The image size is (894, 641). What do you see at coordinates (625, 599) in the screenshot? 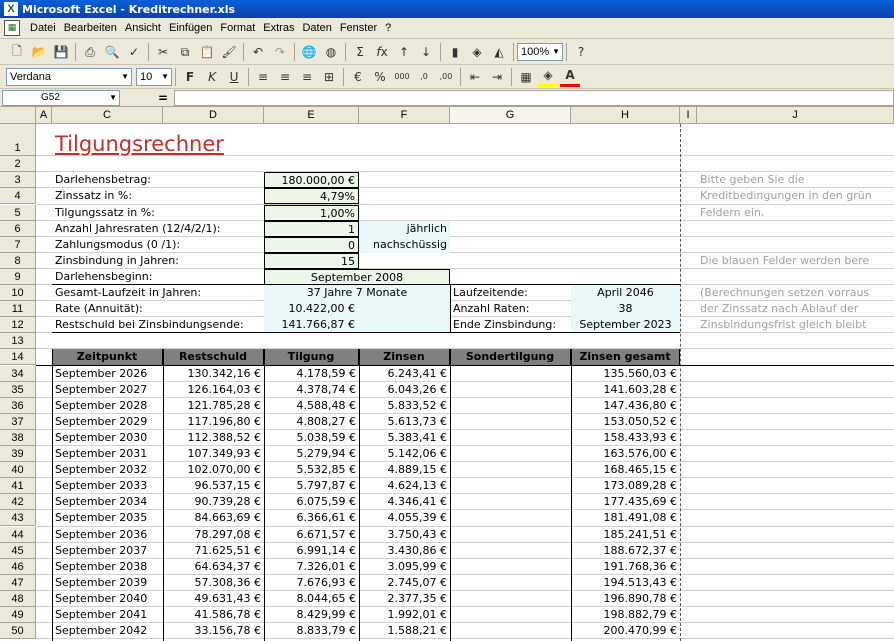
I see `table-cell-zinsen-gesamt: 196.890,78 €` at bounding box center [625, 599].